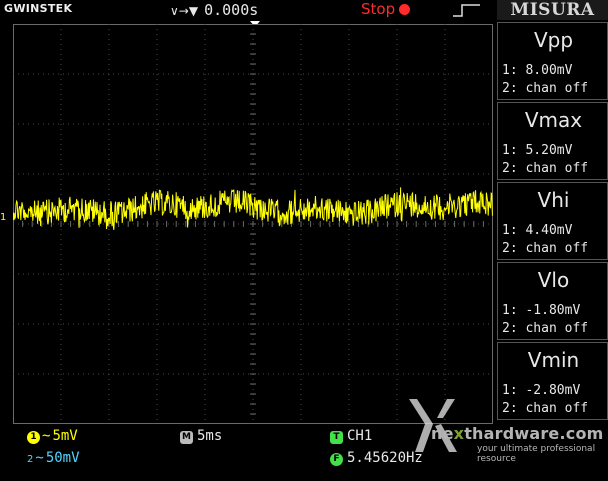 Image resolution: width=608 pixels, height=481 pixels. What do you see at coordinates (33, 437) in the screenshot?
I see `ch1-badge: 1` at bounding box center [33, 437].